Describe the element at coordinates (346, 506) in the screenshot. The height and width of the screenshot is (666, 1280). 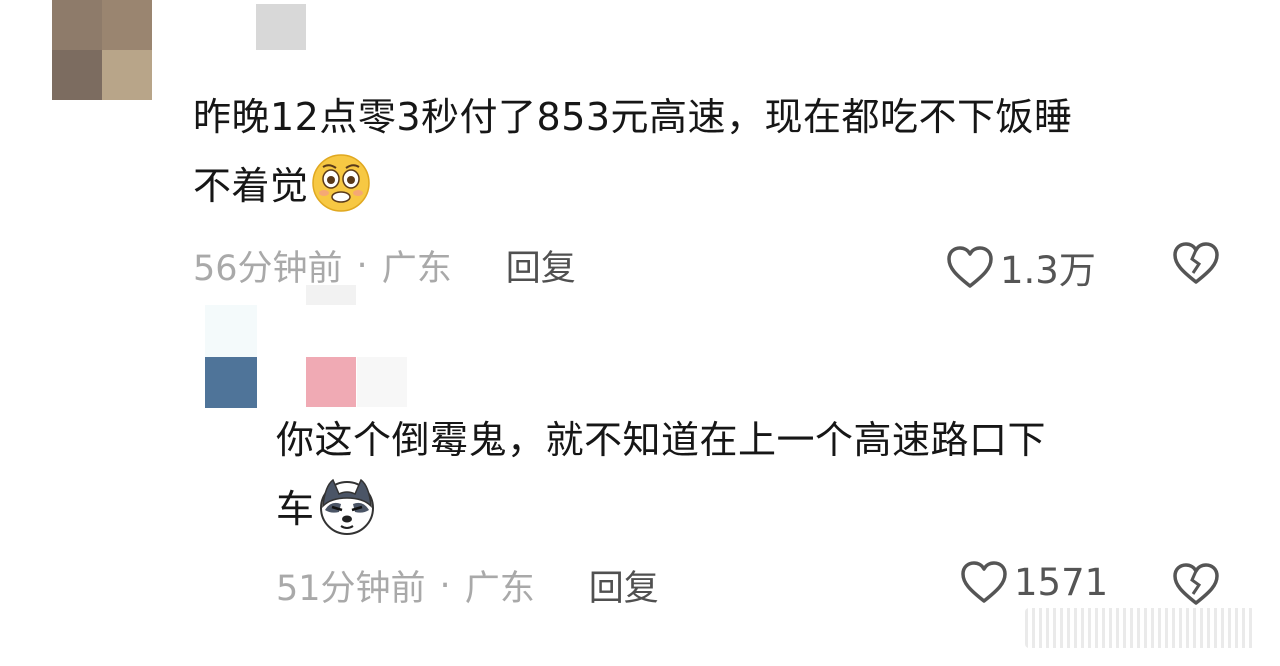
I see `husky-dog-emoji` at that location.